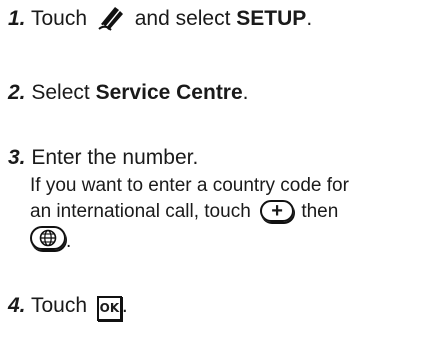 The width and height of the screenshot is (446, 341). I want to click on step-3-note-line-2: an international call, touch + then, so click(184, 211).